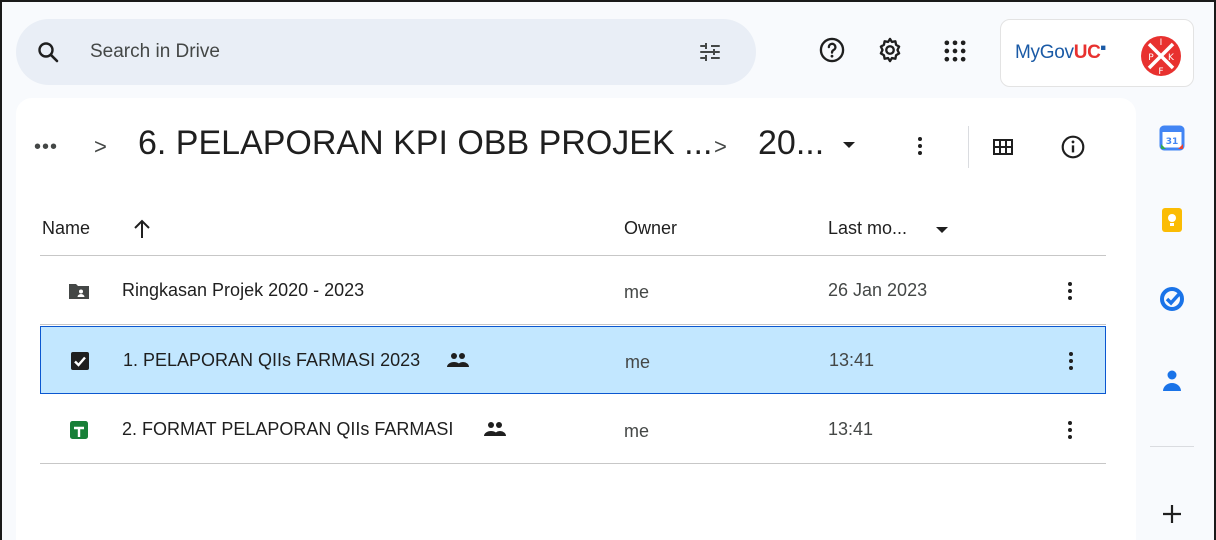  I want to click on google-sheets-icon, so click(79, 430).